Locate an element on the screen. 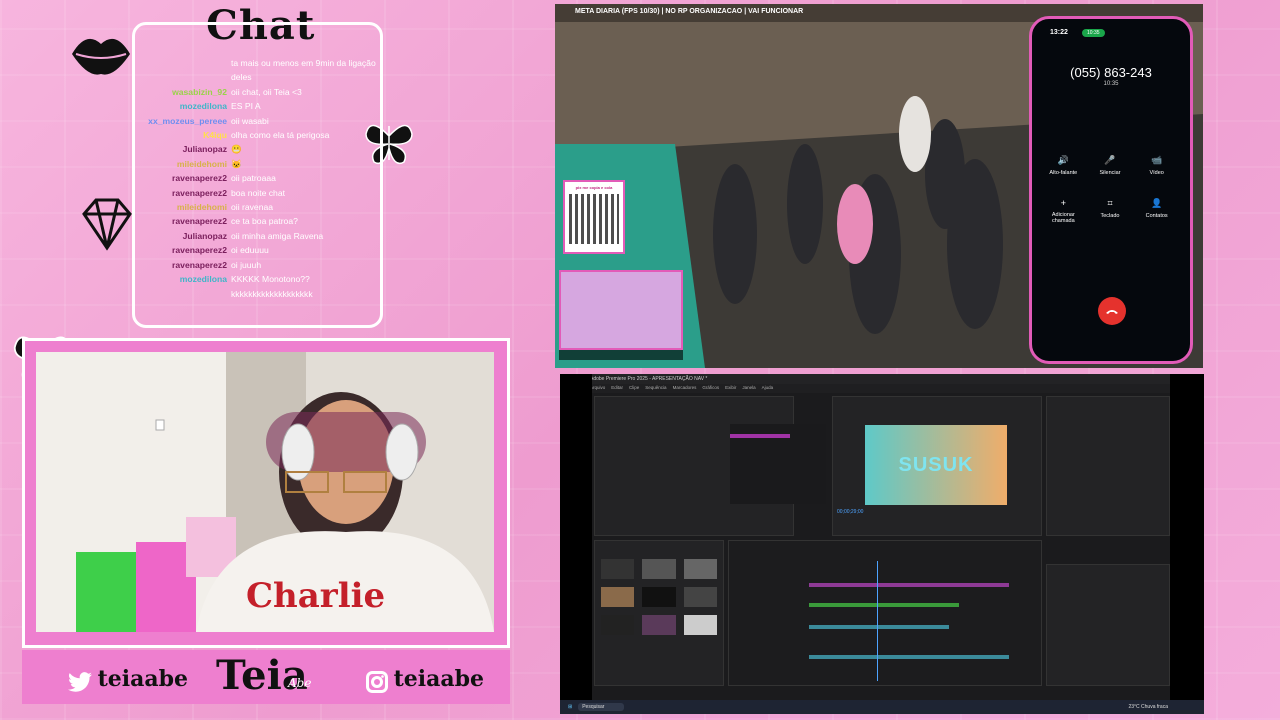 The image size is (1280, 720). call-duration: 10:35 is located at coordinates (1111, 84).